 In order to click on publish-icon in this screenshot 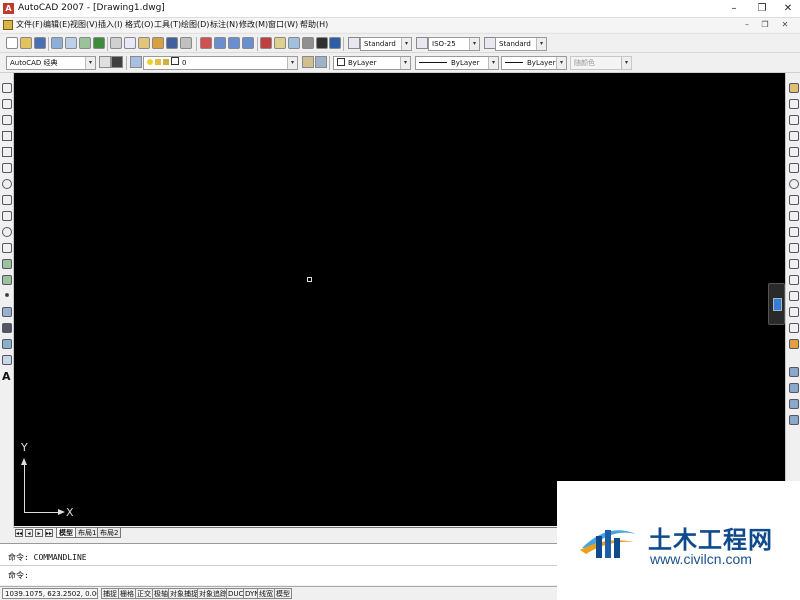, I will do `click(85, 43)`.